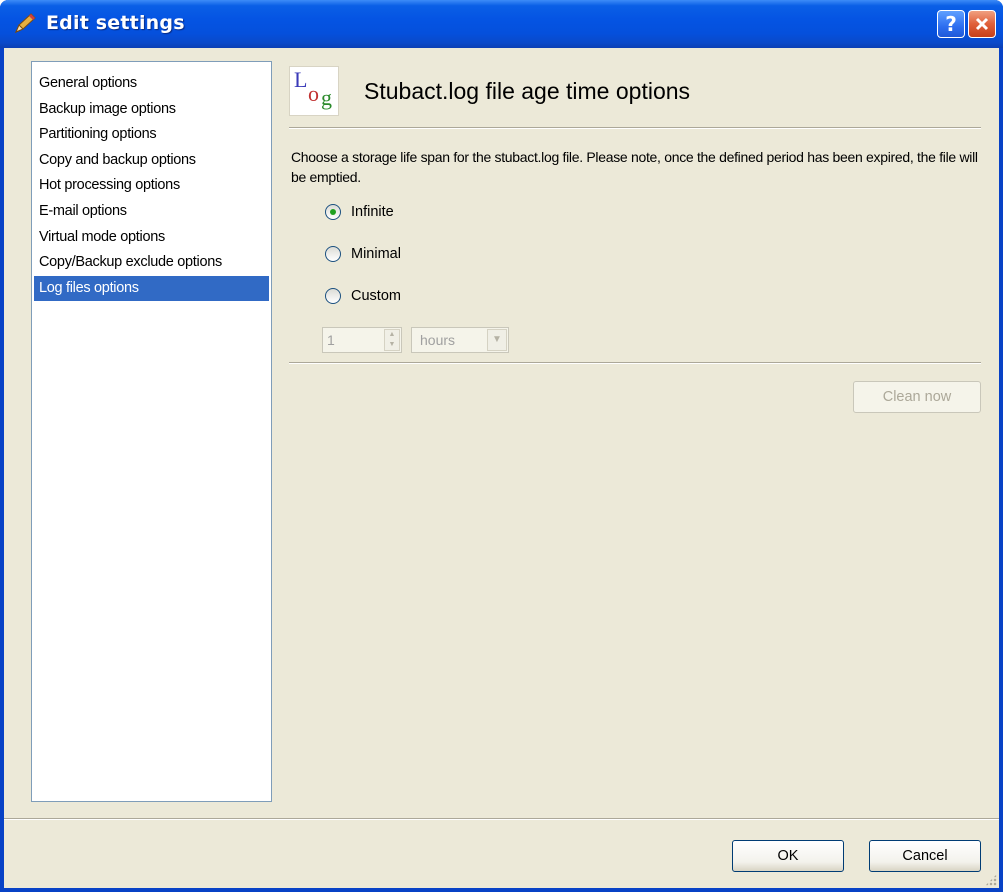 The width and height of the screenshot is (1003, 892). Describe the element at coordinates (331, 340) in the screenshot. I see `custom-value: 1` at that location.